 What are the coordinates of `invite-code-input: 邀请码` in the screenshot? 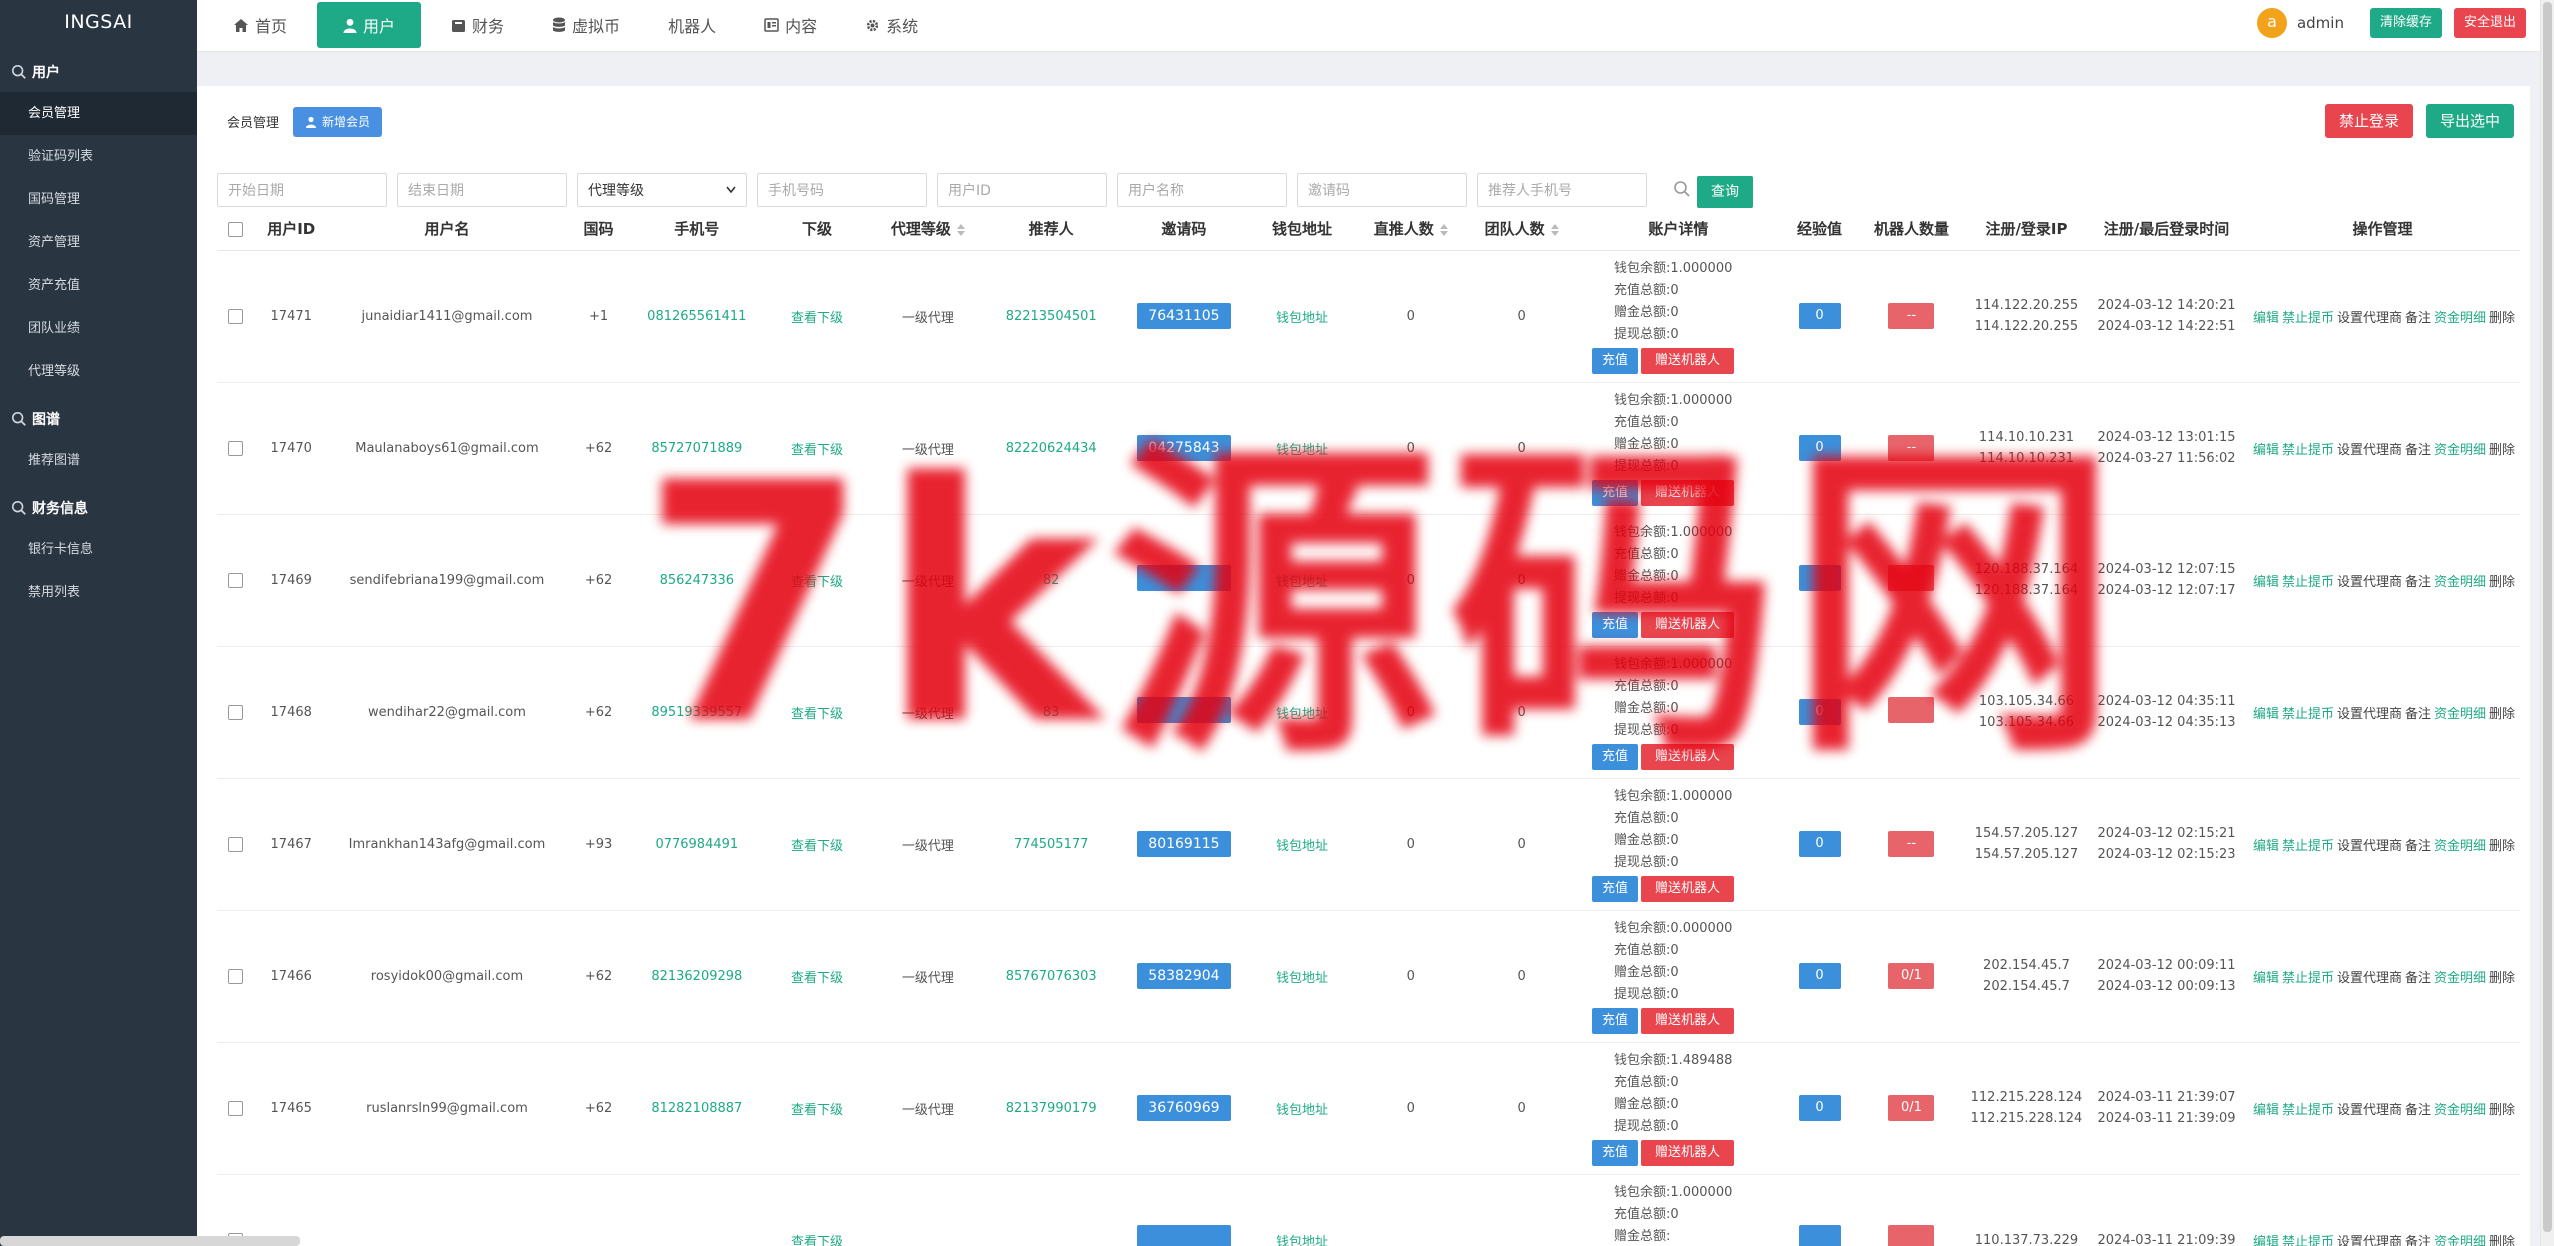 It's located at (1382, 190).